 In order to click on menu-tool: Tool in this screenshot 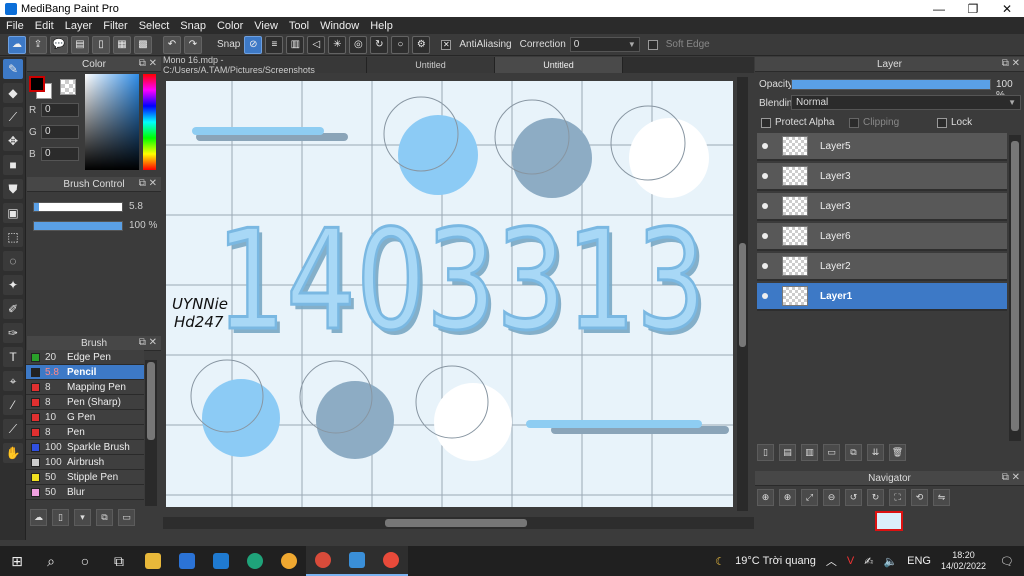, I will do `click(299, 26)`.